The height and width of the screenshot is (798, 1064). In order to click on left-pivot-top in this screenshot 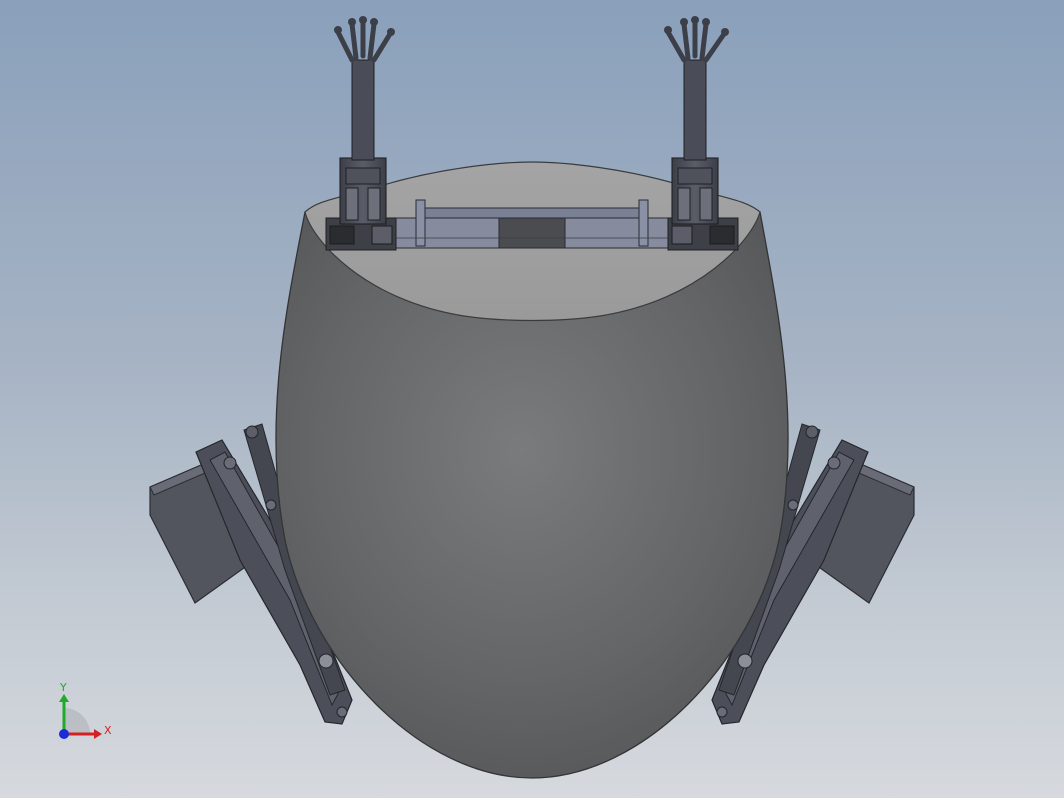, I will do `click(230, 463)`.